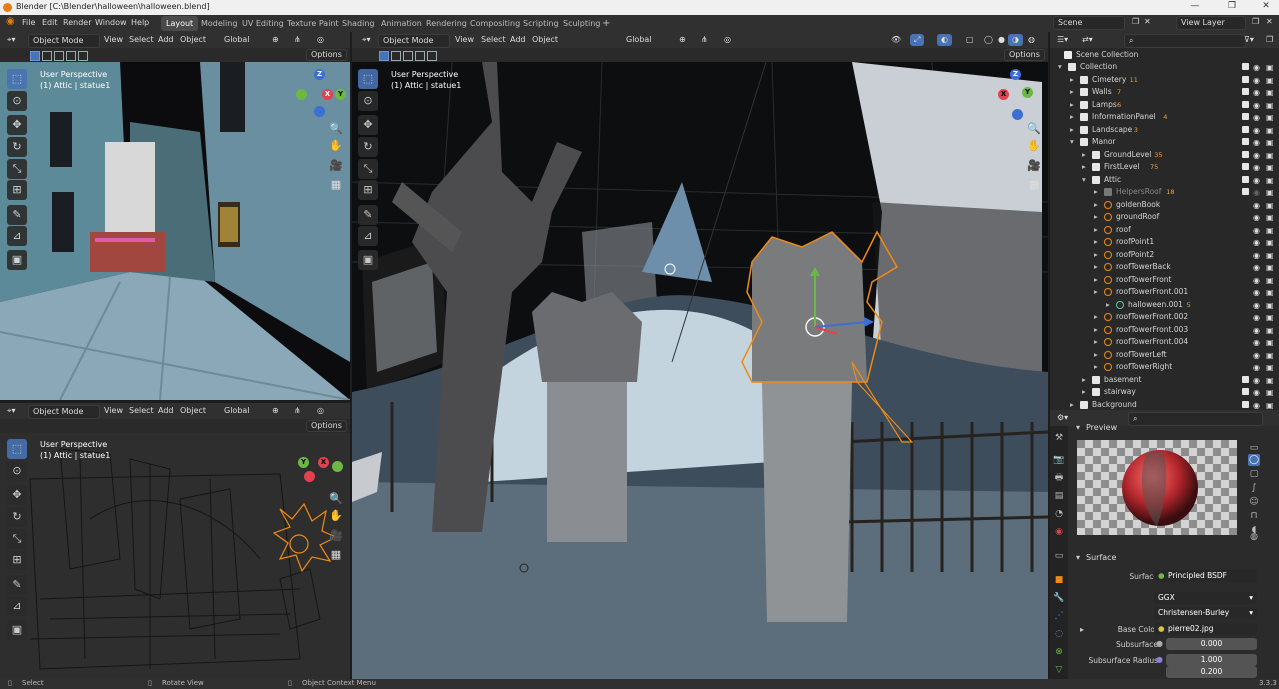 Image resolution: width=1279 pixels, height=689 pixels. I want to click on gizmo-y-neg-icon, so click(337, 466).